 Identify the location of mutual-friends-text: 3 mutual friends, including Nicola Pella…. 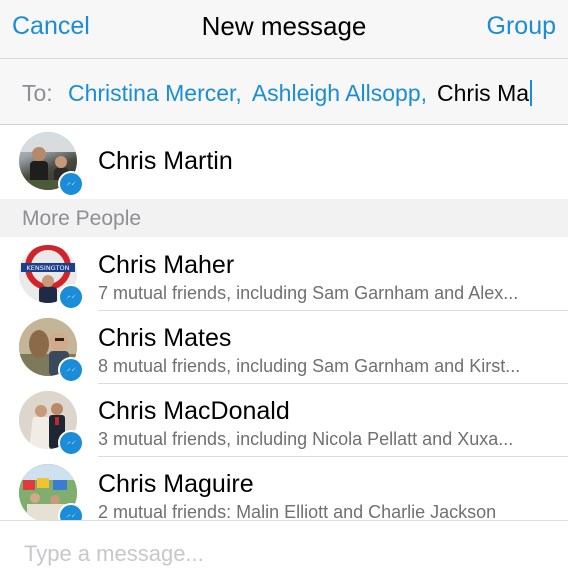
(306, 439).